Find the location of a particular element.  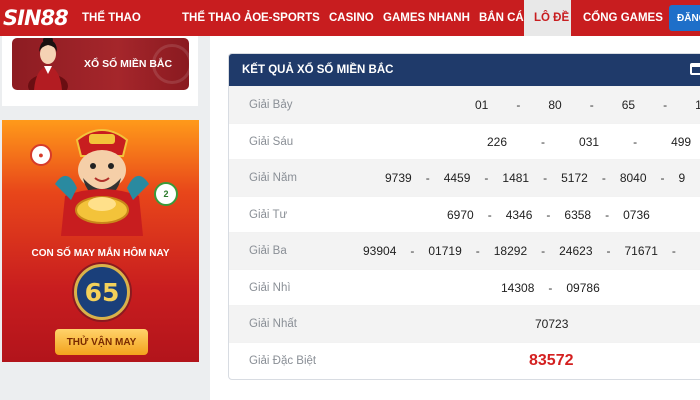

prize-number: 9 is located at coordinates (682, 178).